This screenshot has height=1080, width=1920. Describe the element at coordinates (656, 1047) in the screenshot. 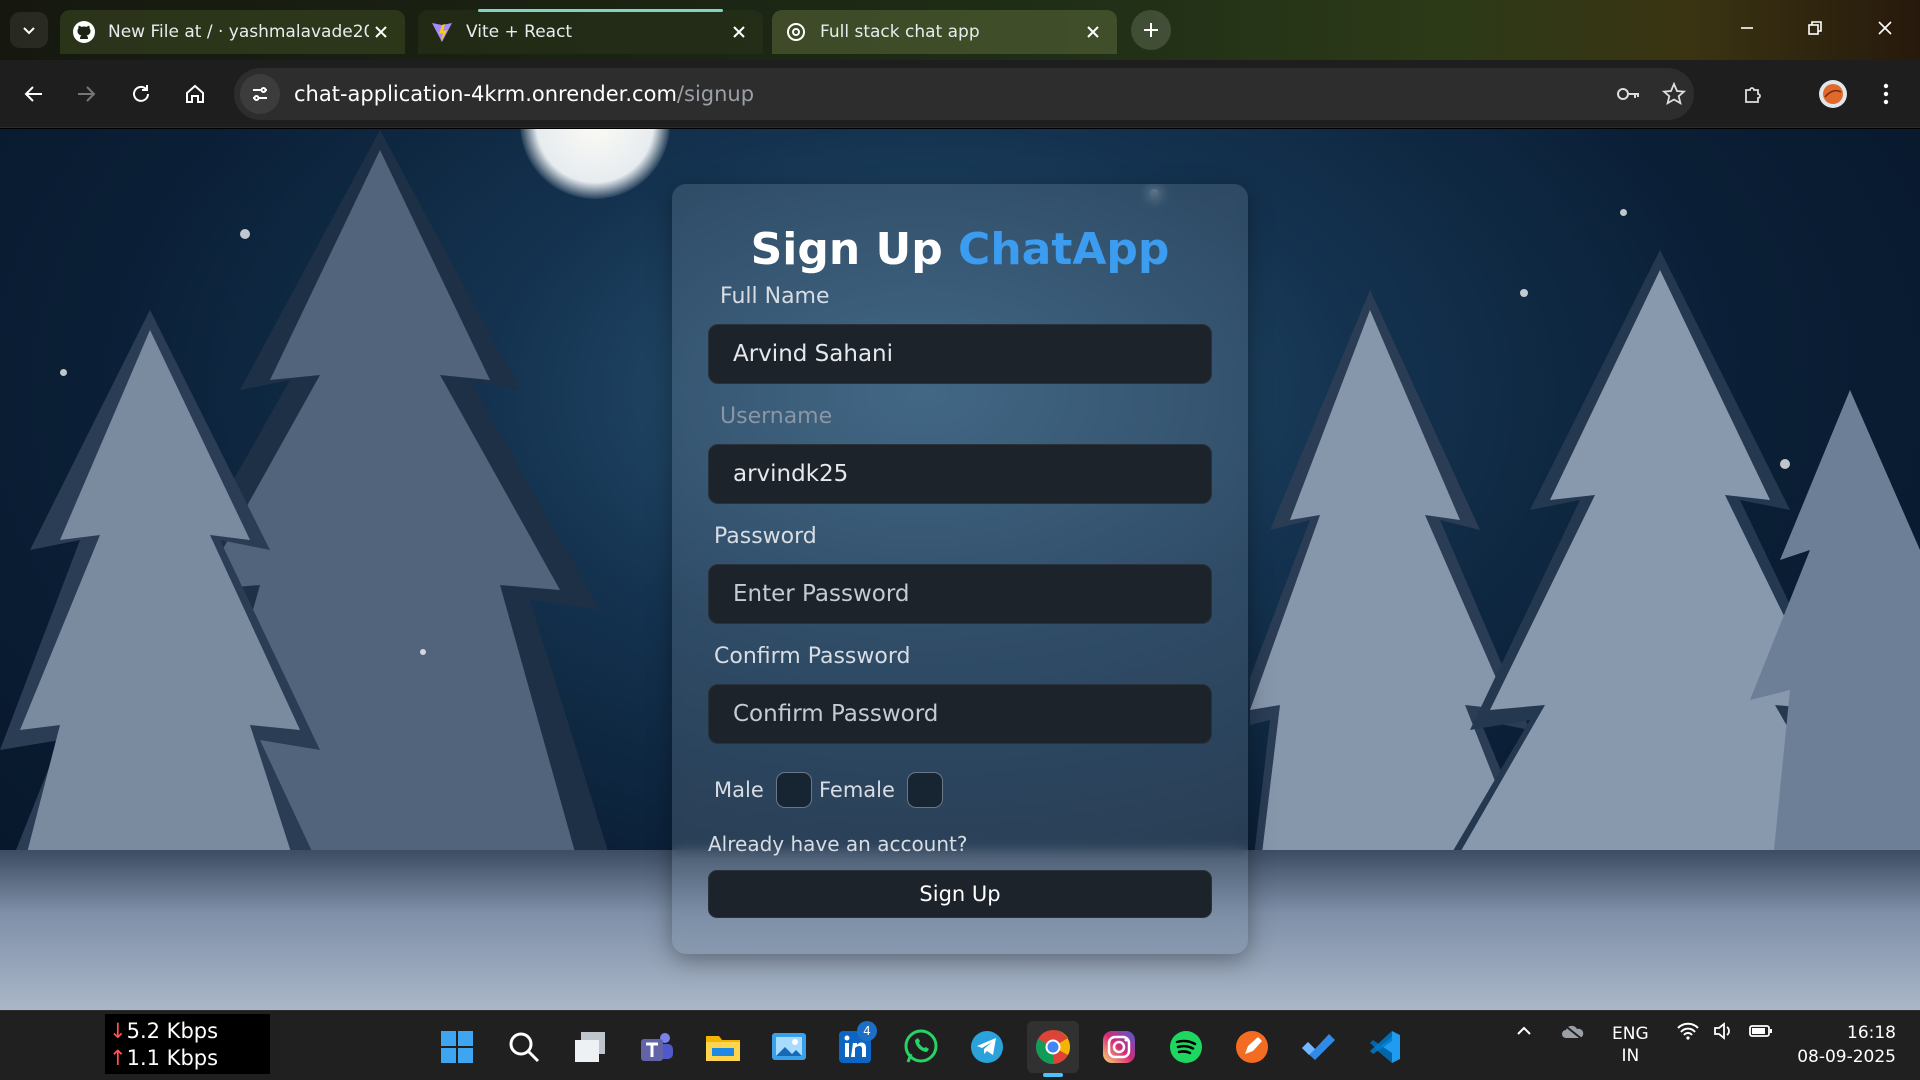

I see `teams-button` at that location.